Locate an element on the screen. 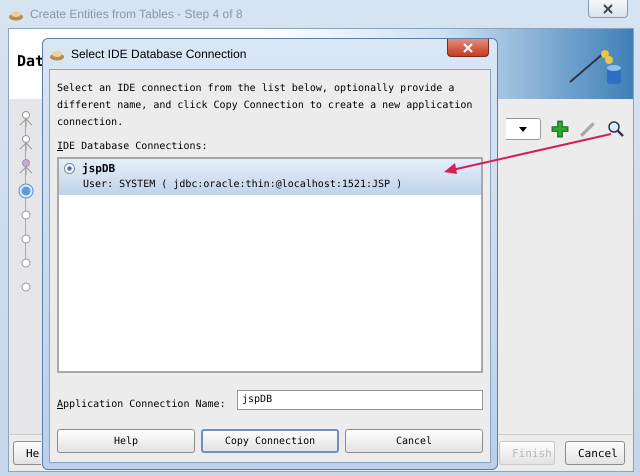  connection-details: User: SYSTEM ( jdbc:oracle:thin:@localhost:1521:JSP ) is located at coordinates (243, 184).